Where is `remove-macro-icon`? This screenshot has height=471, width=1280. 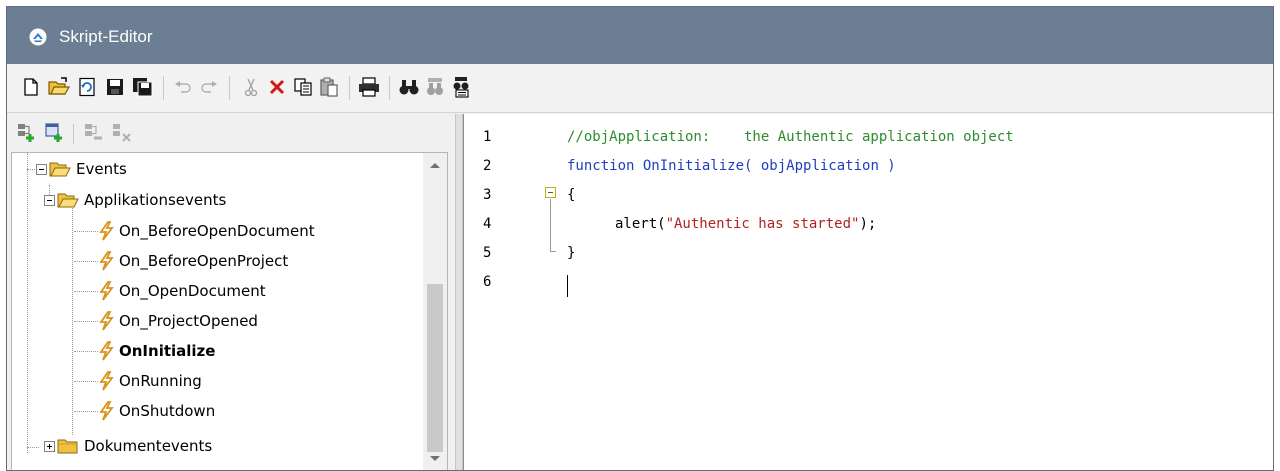 remove-macro-icon is located at coordinates (93, 132).